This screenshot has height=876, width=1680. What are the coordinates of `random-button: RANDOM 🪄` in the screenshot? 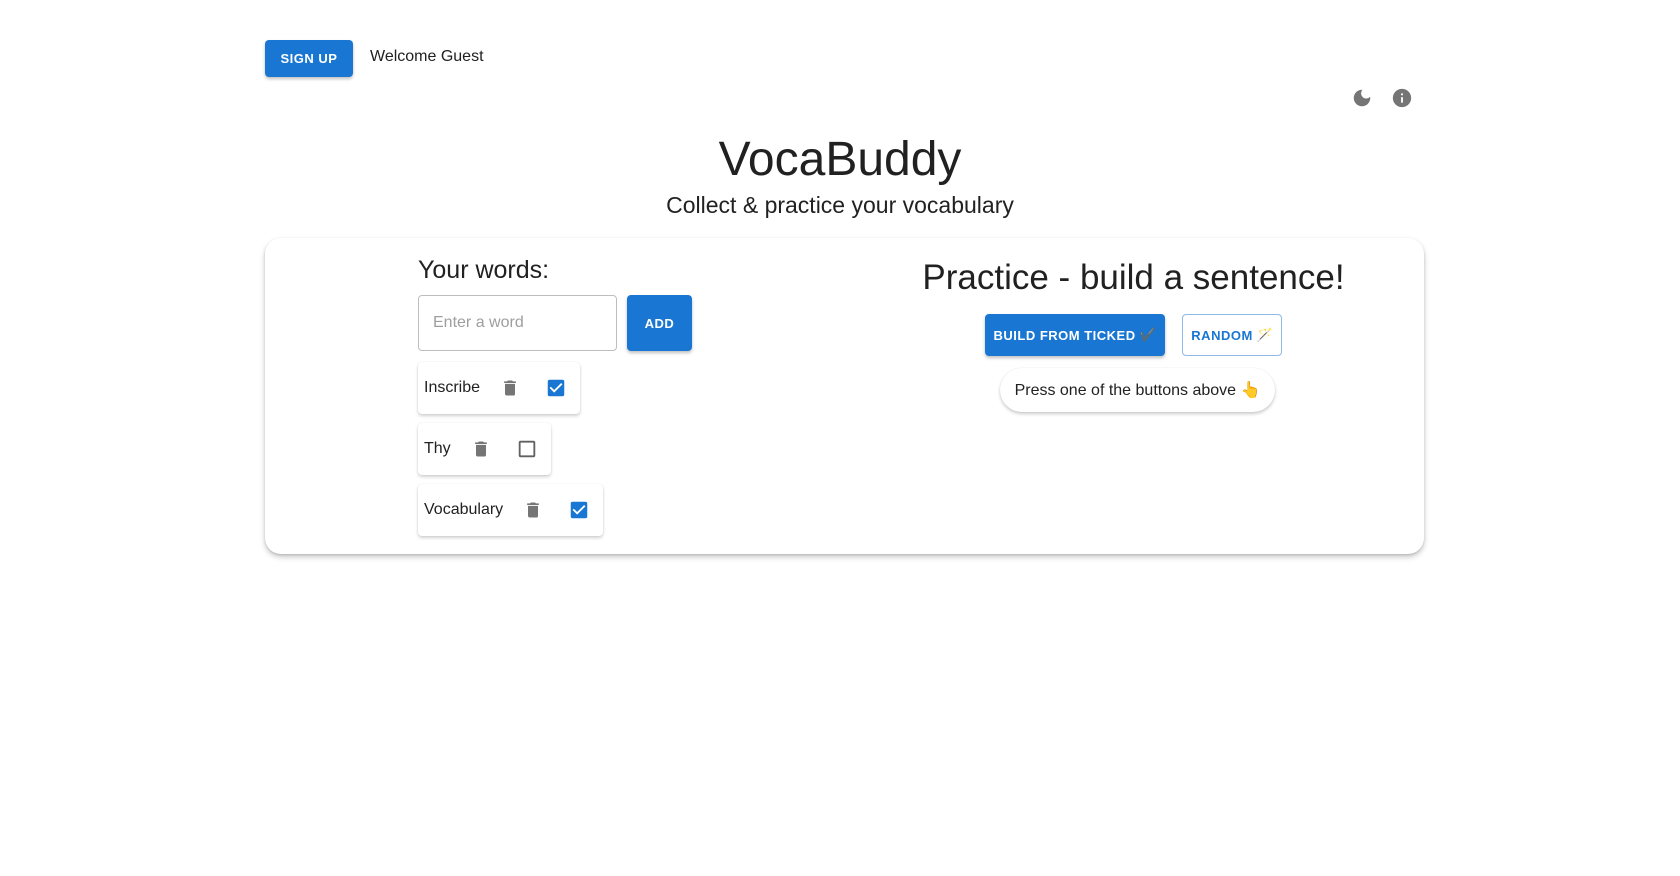 It's located at (1232, 335).